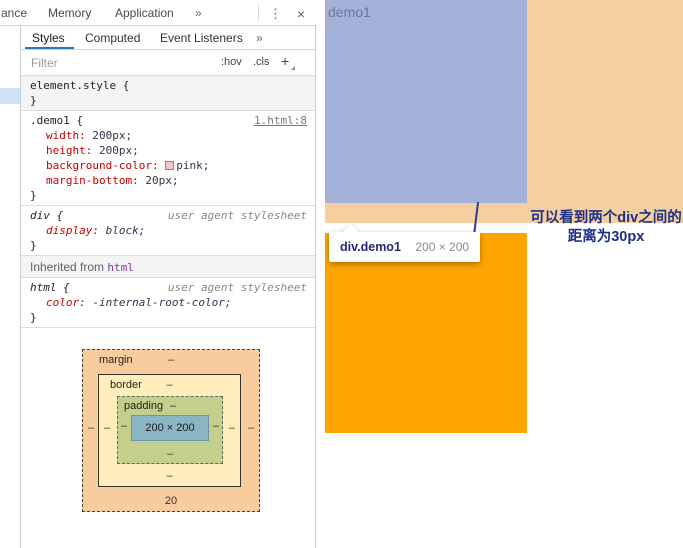 The image size is (683, 548). What do you see at coordinates (50, 287) in the screenshot?
I see `selector-html: html {` at bounding box center [50, 287].